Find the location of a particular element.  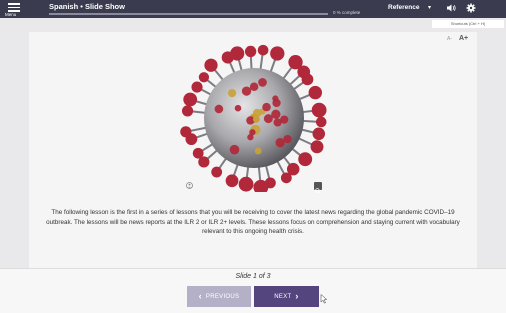

menu-button: Menu is located at coordinates (16, 9).